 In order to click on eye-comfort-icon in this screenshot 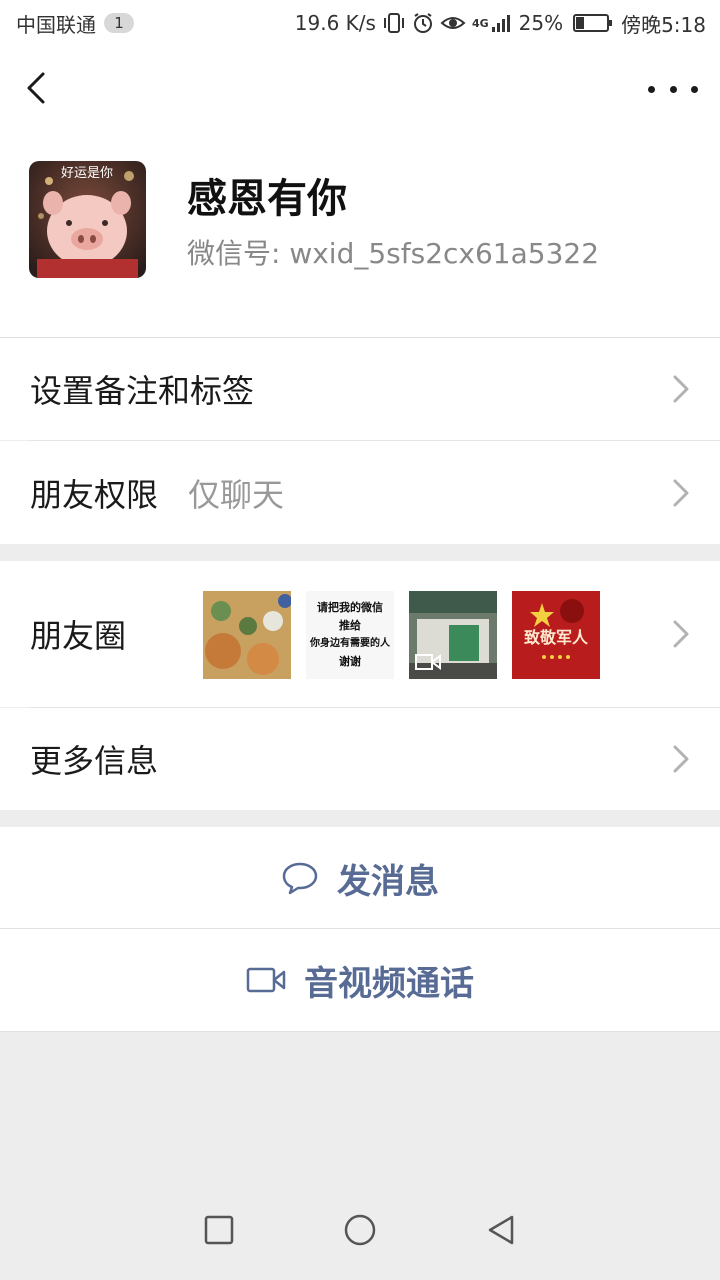, I will do `click(453, 23)`.